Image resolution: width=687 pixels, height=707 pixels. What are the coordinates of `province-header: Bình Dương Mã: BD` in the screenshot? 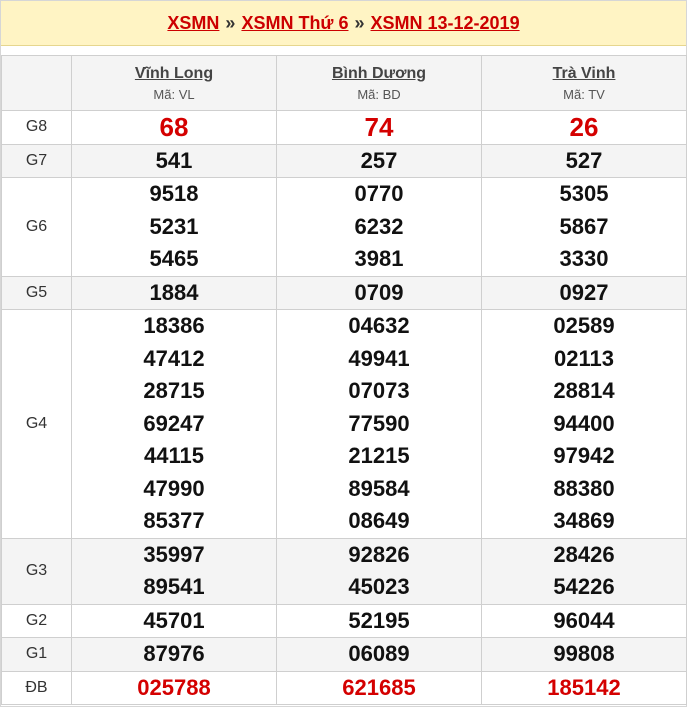 It's located at (379, 83).